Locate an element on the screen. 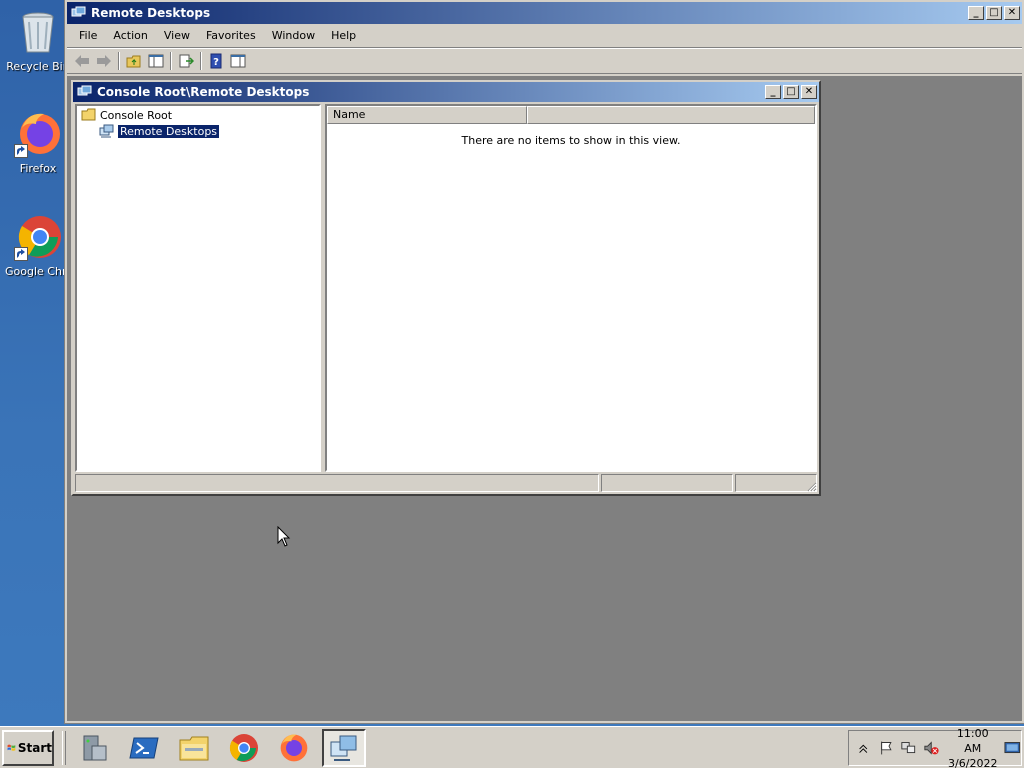 The width and height of the screenshot is (1024, 768). desktop-icon-google-chrome: Google Chrome is located at coordinates (38, 245).